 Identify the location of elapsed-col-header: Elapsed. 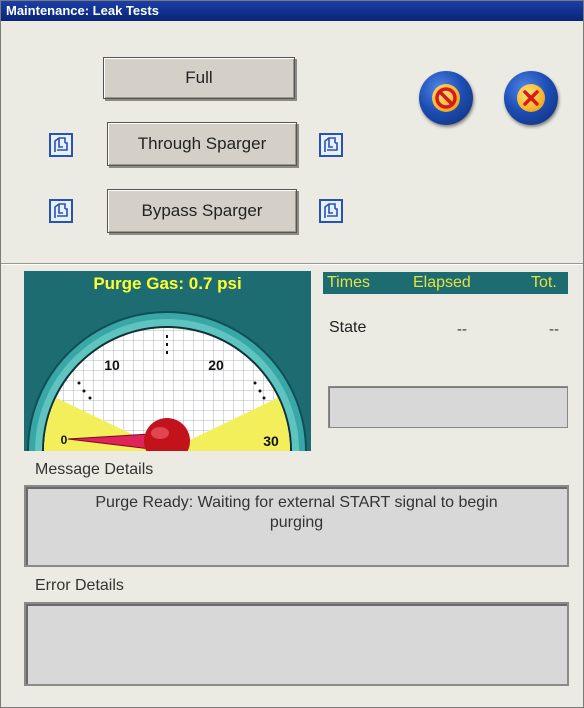
(442, 282).